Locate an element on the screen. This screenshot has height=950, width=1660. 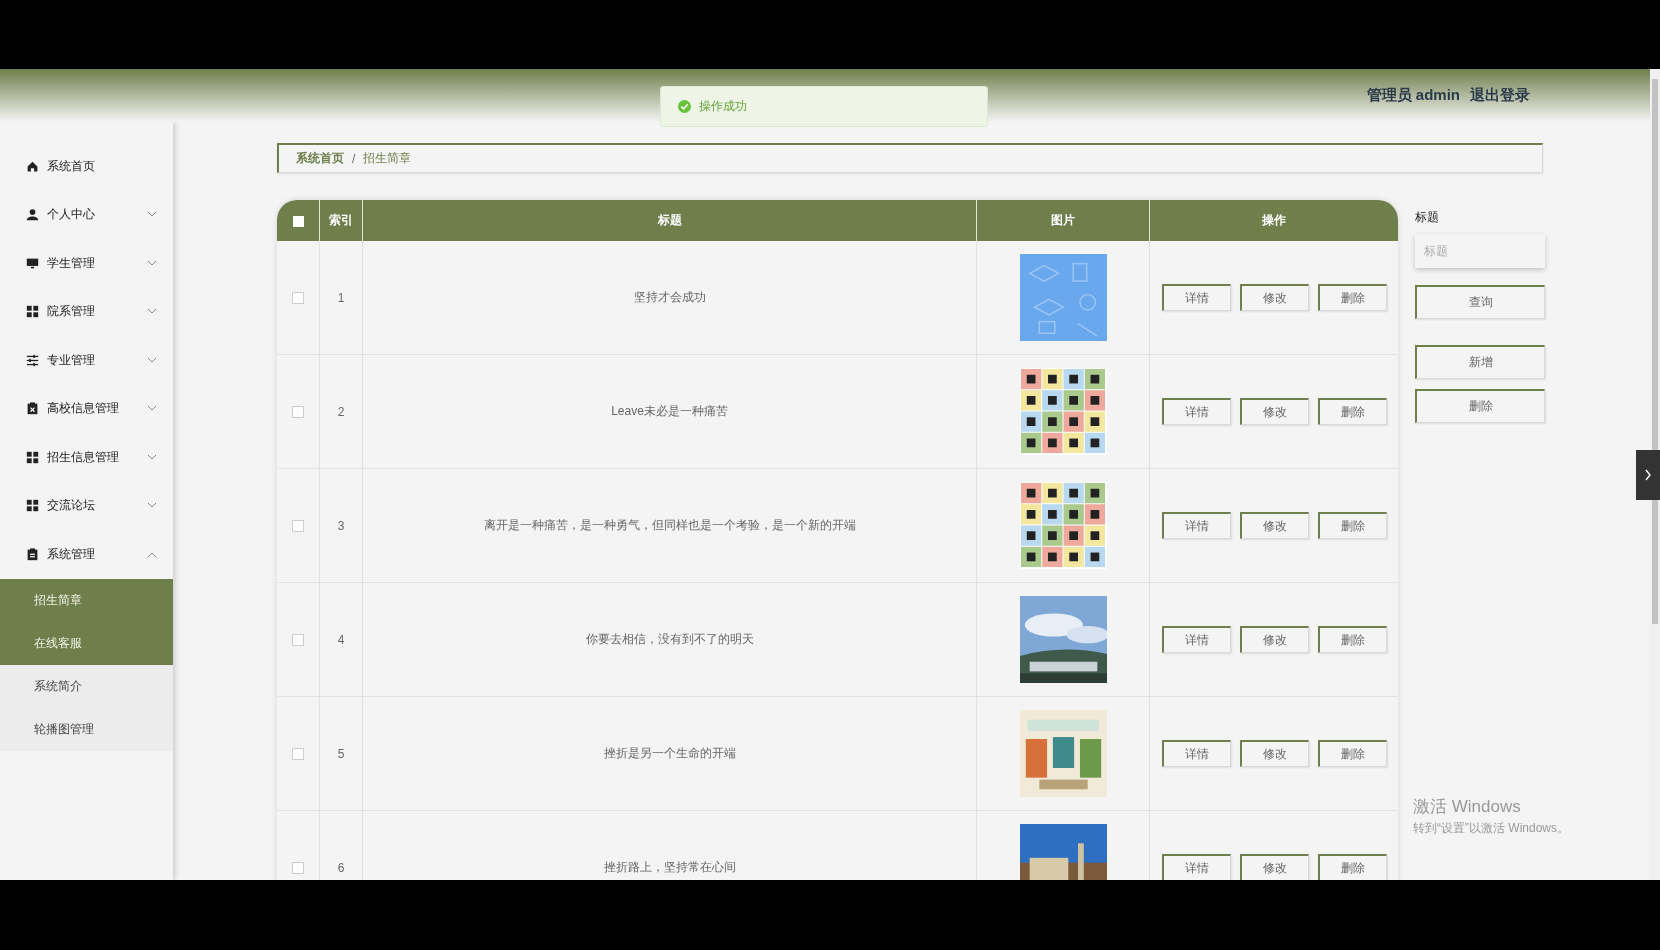
drawer-toggle is located at coordinates (1648, 475).